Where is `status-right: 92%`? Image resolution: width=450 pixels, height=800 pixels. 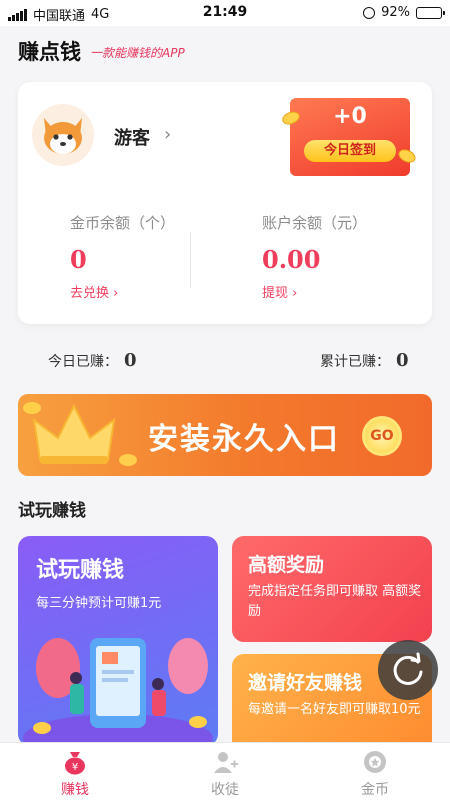 status-right: 92% is located at coordinates (404, 12).